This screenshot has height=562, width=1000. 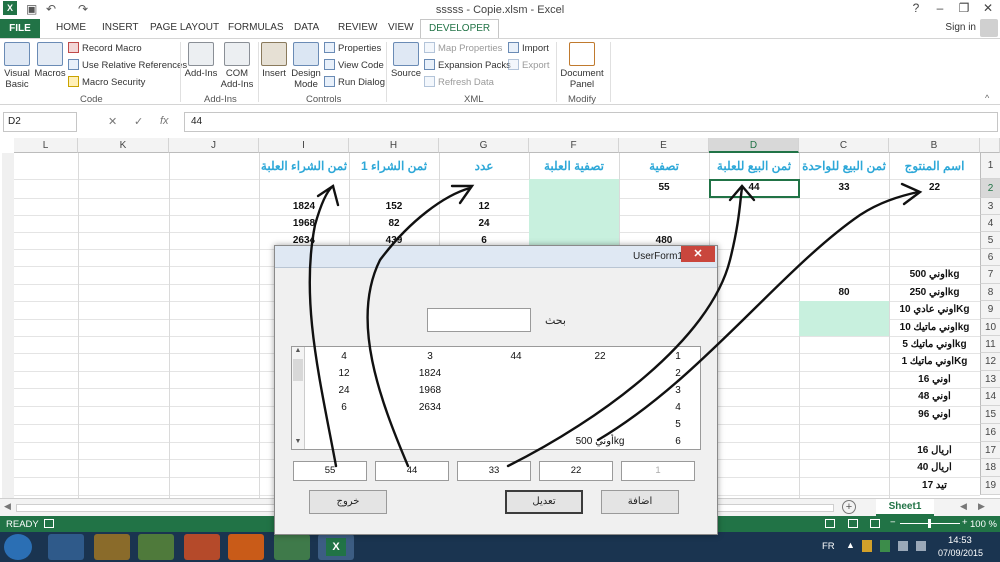 I want to click on language-indicator: FR, so click(x=828, y=546).